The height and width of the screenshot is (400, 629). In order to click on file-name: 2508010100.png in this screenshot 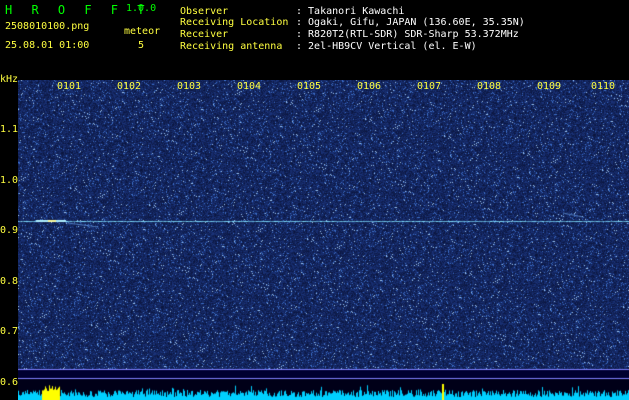, I will do `click(47, 26)`.